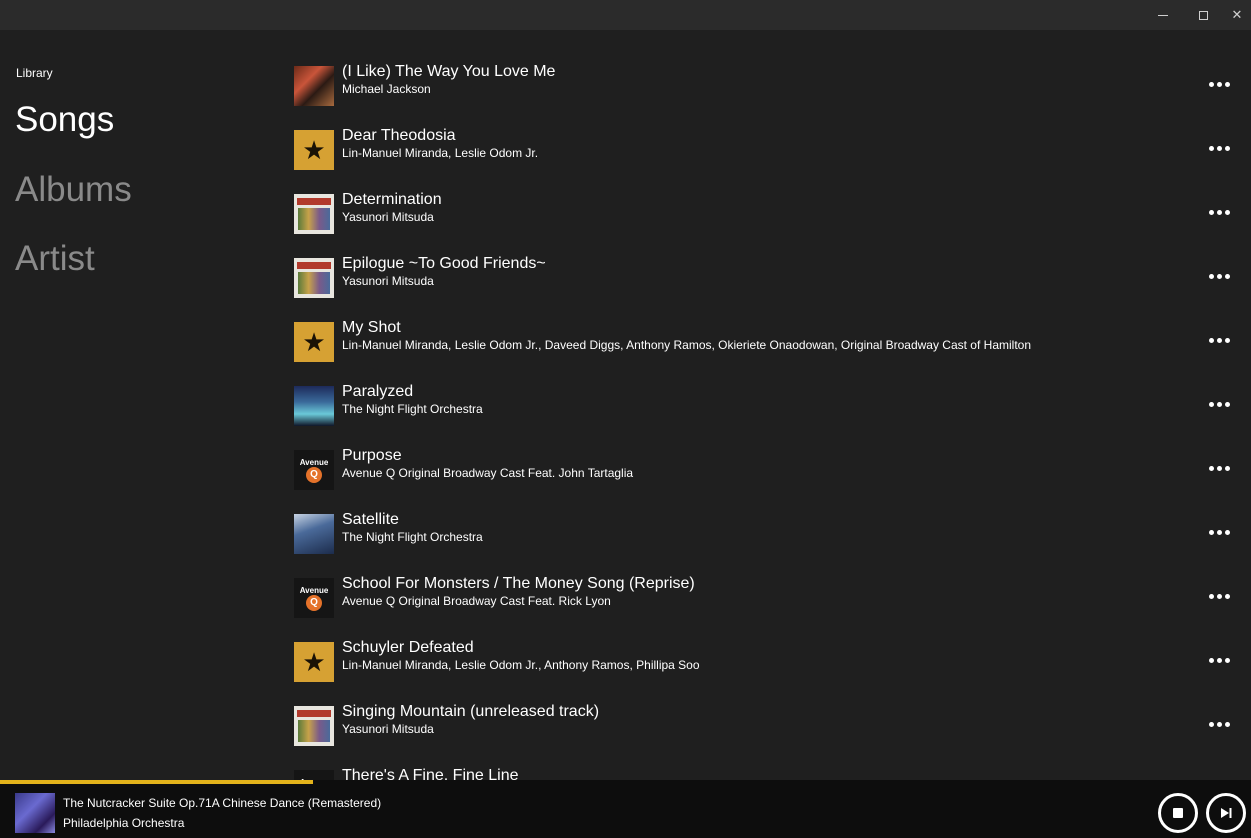 This screenshot has width=1251, height=838. Describe the element at coordinates (314, 474) in the screenshot. I see `art-wordmark: Q` at that location.